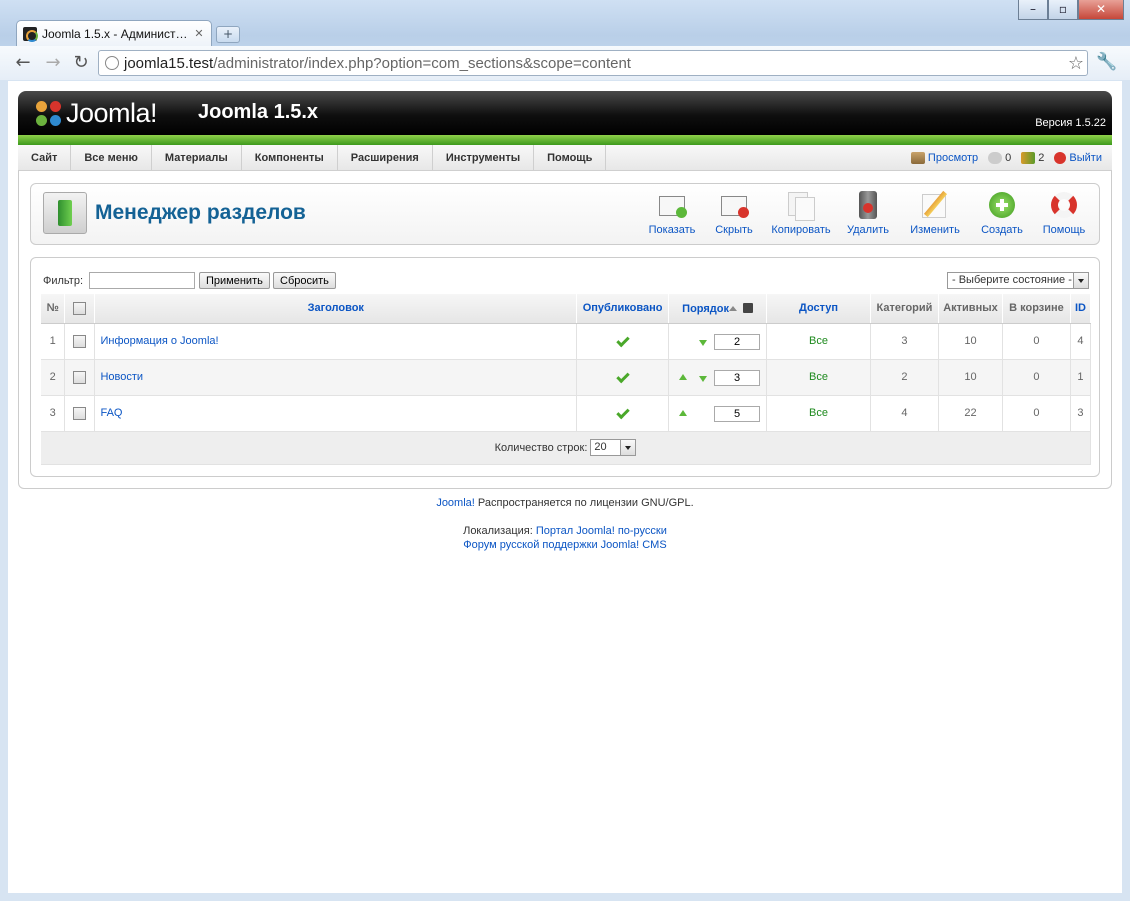  I want to click on forum-line: Форум русской поддержки Joomla! CMS, so click(565, 545).